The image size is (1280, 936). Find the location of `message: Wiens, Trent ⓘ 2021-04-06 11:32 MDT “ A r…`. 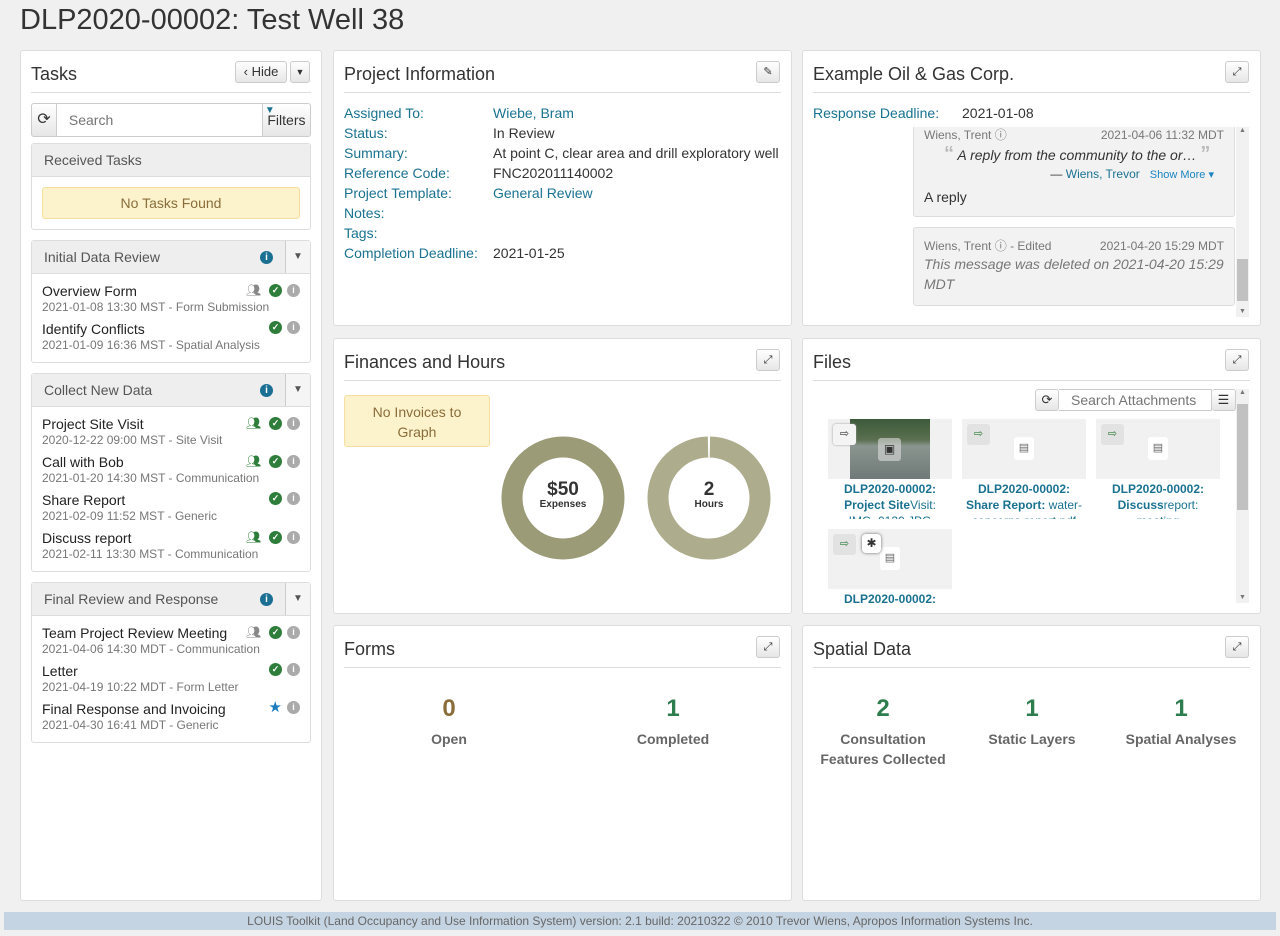

message: Wiens, Trent ⓘ 2021-04-06 11:32 MDT “ A r… is located at coordinates (1074, 172).